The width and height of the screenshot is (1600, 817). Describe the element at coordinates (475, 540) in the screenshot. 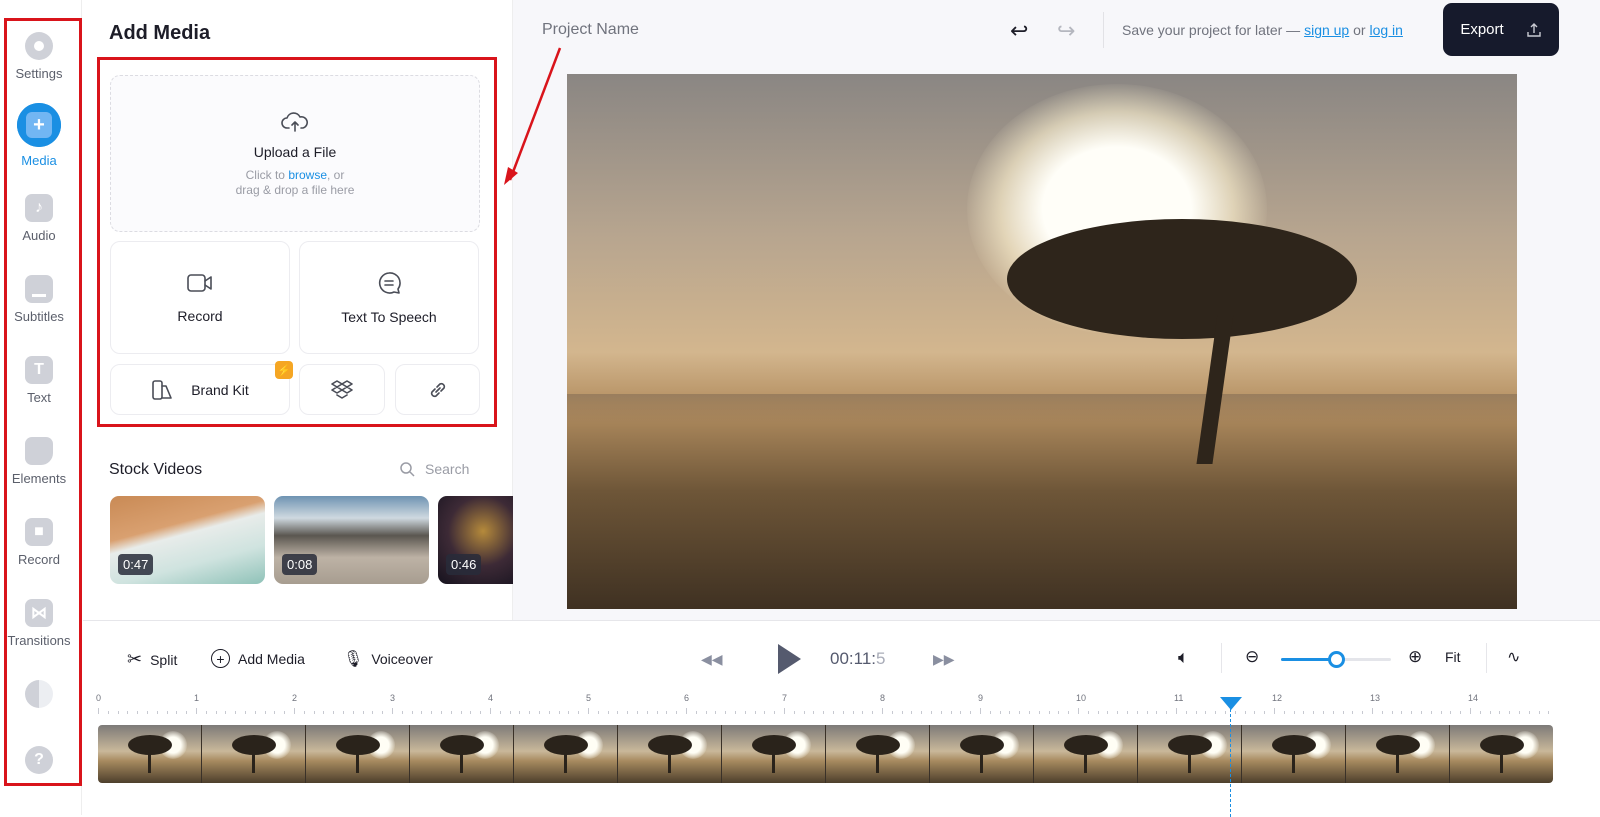

I see `stock-video-thumbnail: 0:46` at that location.